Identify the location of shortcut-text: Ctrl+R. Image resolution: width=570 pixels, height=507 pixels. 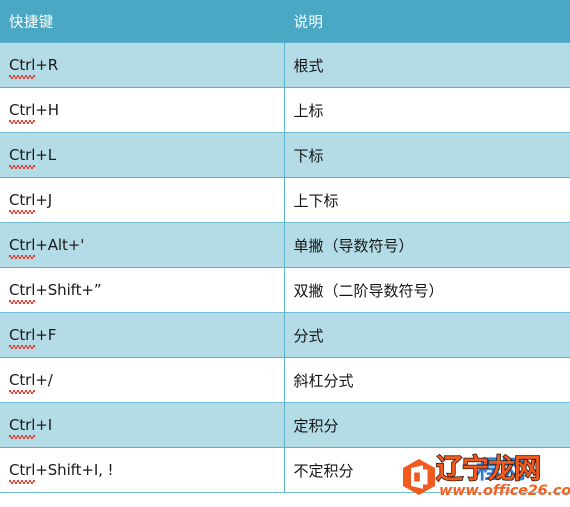
(34, 67).